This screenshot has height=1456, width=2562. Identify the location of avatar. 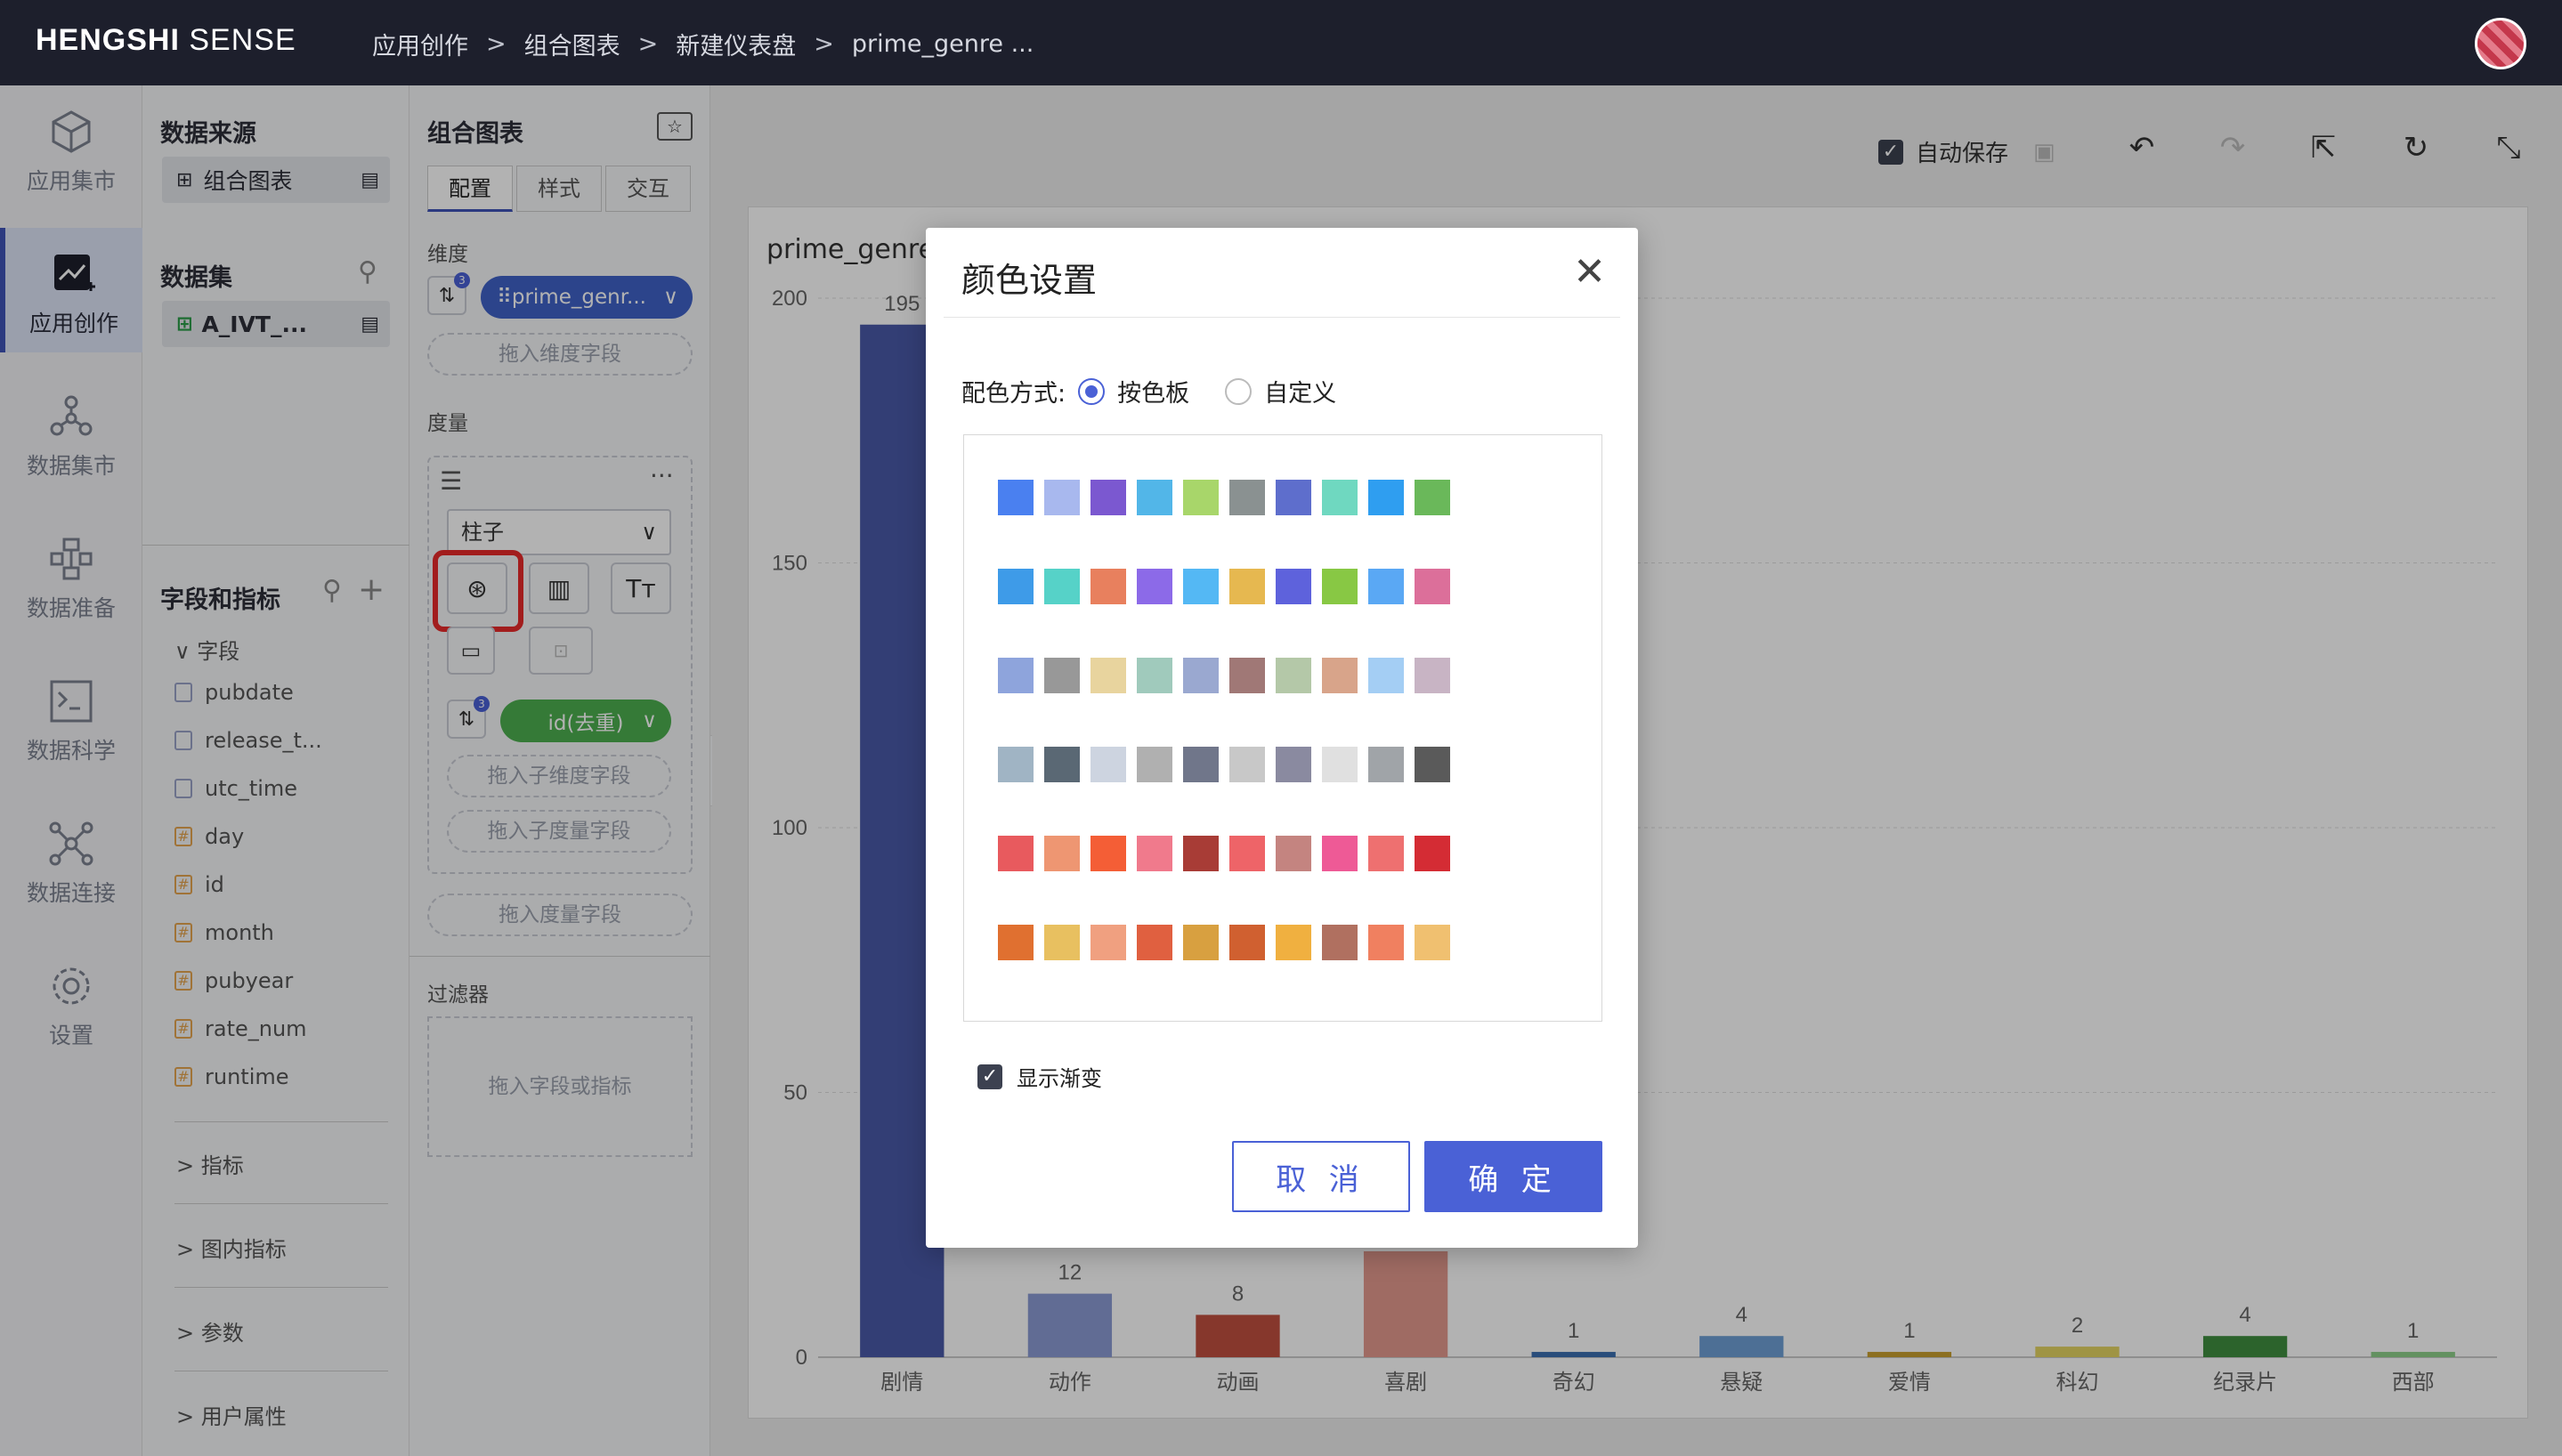
(2500, 43).